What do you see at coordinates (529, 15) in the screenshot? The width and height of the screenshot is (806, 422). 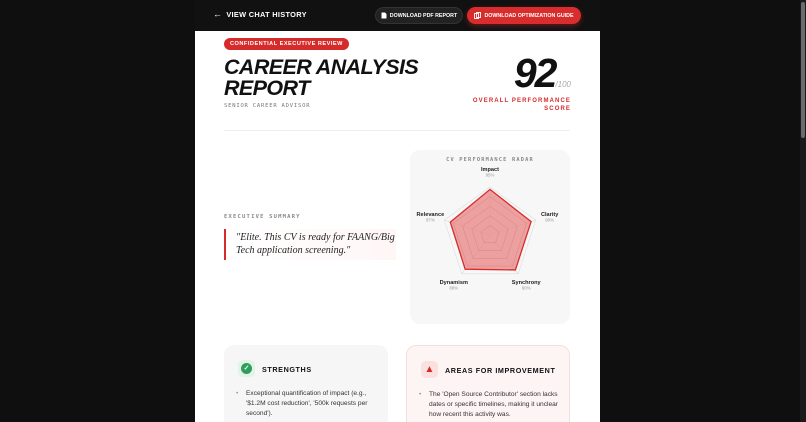 I see `download-guide-label: DOWNLOAD OPTIMIZATION GUIDE` at bounding box center [529, 15].